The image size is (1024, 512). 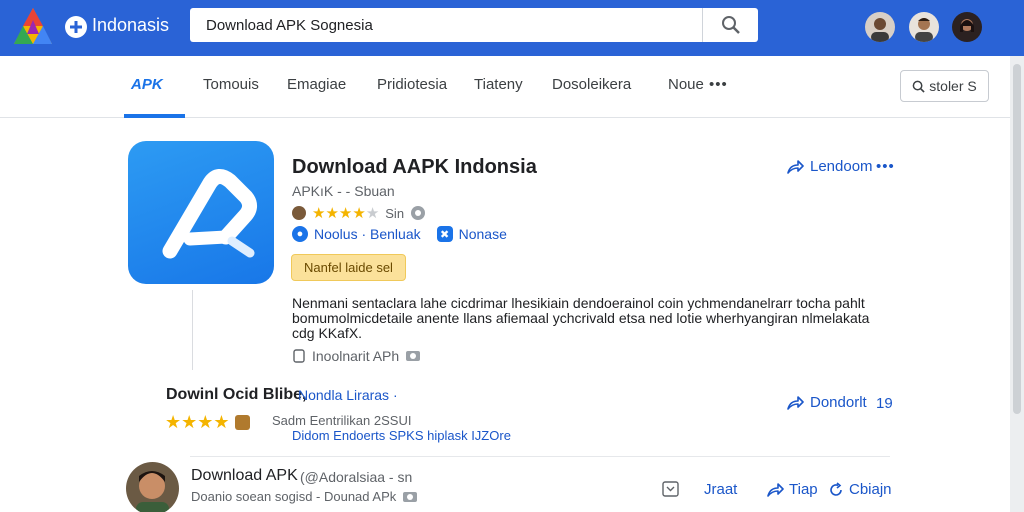 What do you see at coordinates (289, 25) in the screenshot?
I see `search-input: Download APK Sognesia` at bounding box center [289, 25].